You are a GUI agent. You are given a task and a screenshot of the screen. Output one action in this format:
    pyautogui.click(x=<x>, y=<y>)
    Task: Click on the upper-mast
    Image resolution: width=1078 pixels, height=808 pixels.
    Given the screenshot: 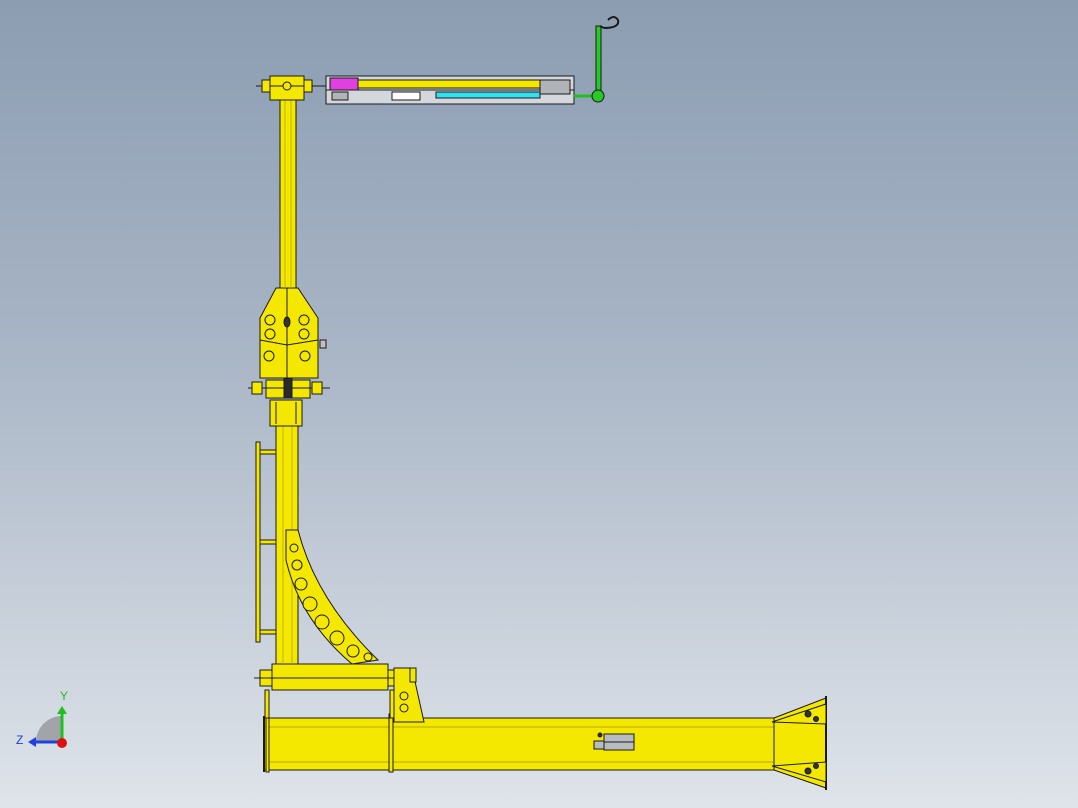 What is the action you would take?
    pyautogui.click(x=288, y=193)
    